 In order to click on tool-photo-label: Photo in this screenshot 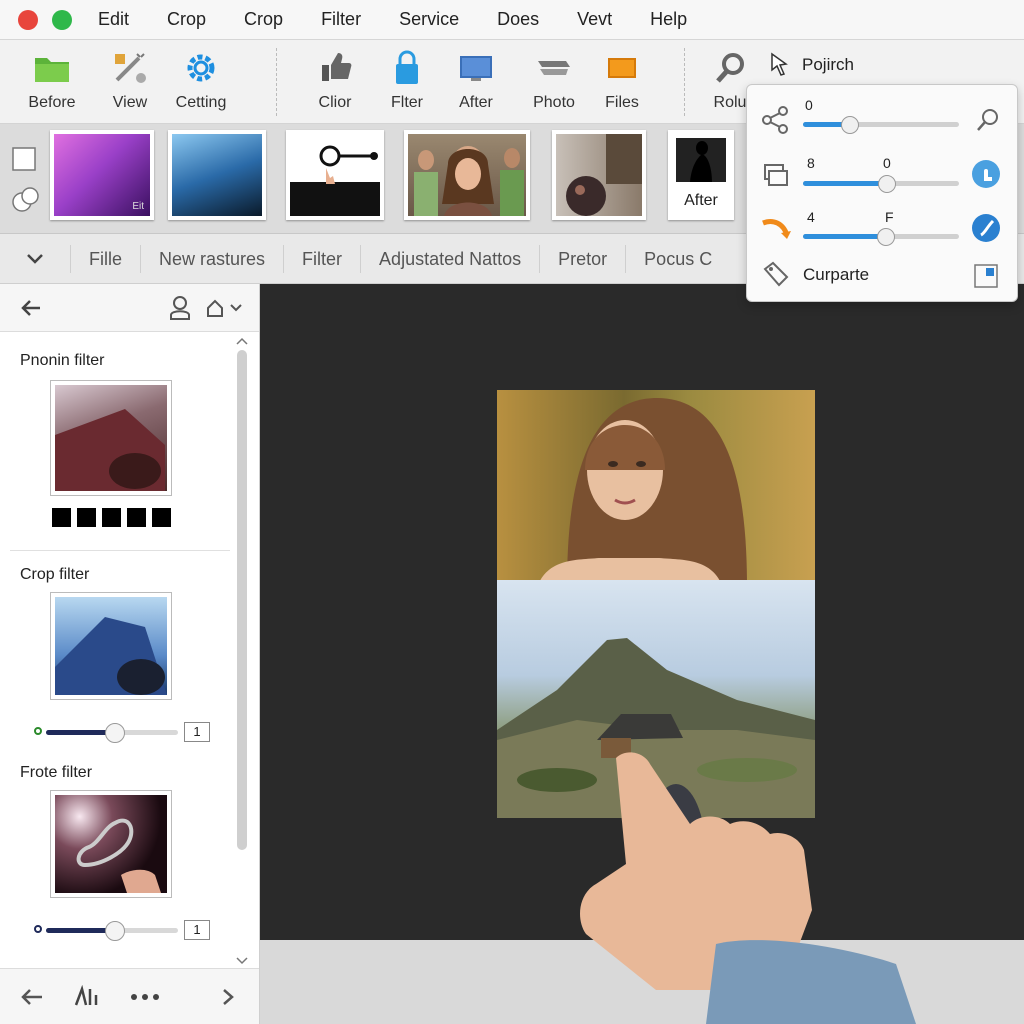, I will do `click(554, 102)`.